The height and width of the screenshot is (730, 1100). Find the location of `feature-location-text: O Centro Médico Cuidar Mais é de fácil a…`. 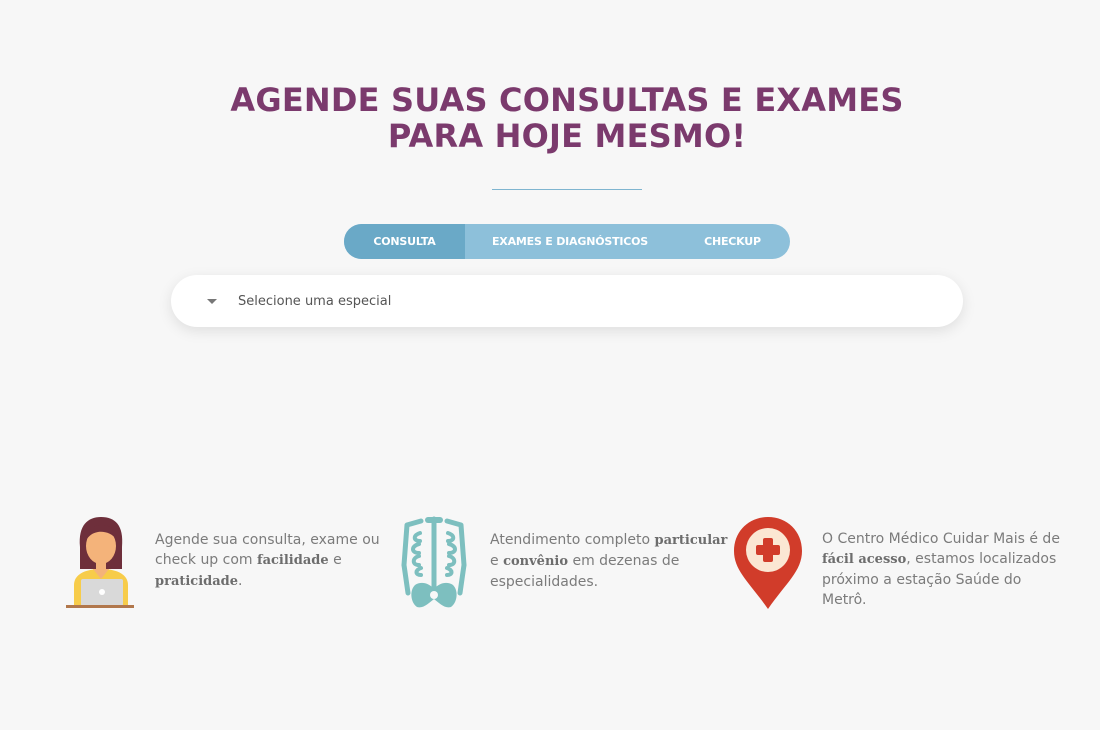

feature-location-text: O Centro Médico Cuidar Mais é de fácil a… is located at coordinates (944, 571).